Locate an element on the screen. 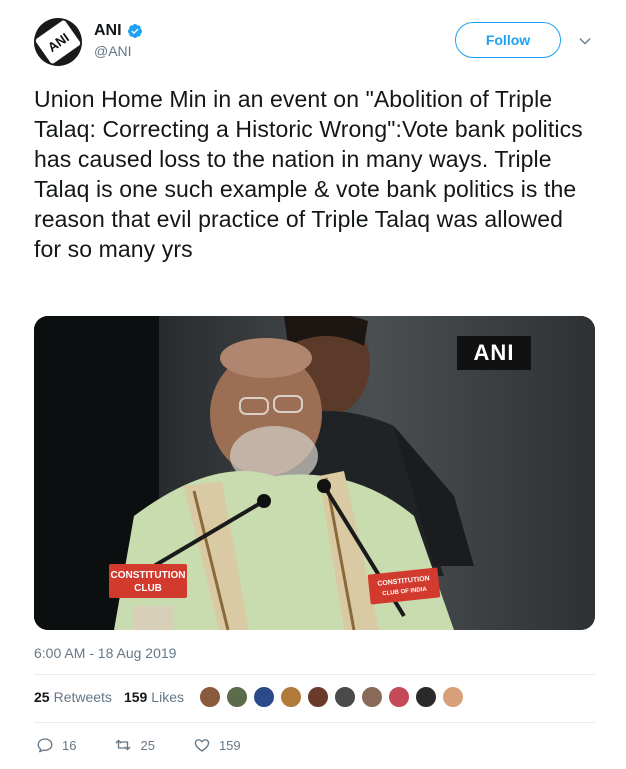  tweet-header: ANI ANI @ANI Follow is located at coordinates (314, 43).